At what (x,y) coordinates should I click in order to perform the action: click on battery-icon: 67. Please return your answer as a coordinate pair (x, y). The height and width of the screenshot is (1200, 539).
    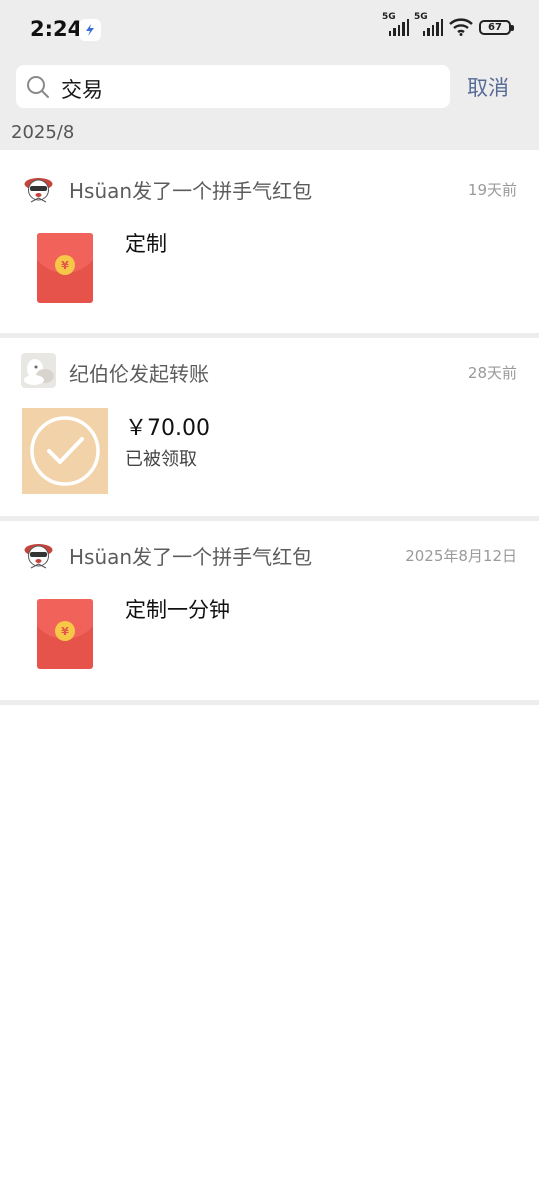
    Looking at the image, I should click on (496, 27).